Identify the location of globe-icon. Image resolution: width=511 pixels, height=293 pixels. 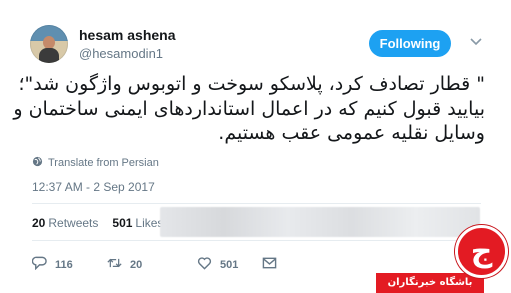
(37, 163).